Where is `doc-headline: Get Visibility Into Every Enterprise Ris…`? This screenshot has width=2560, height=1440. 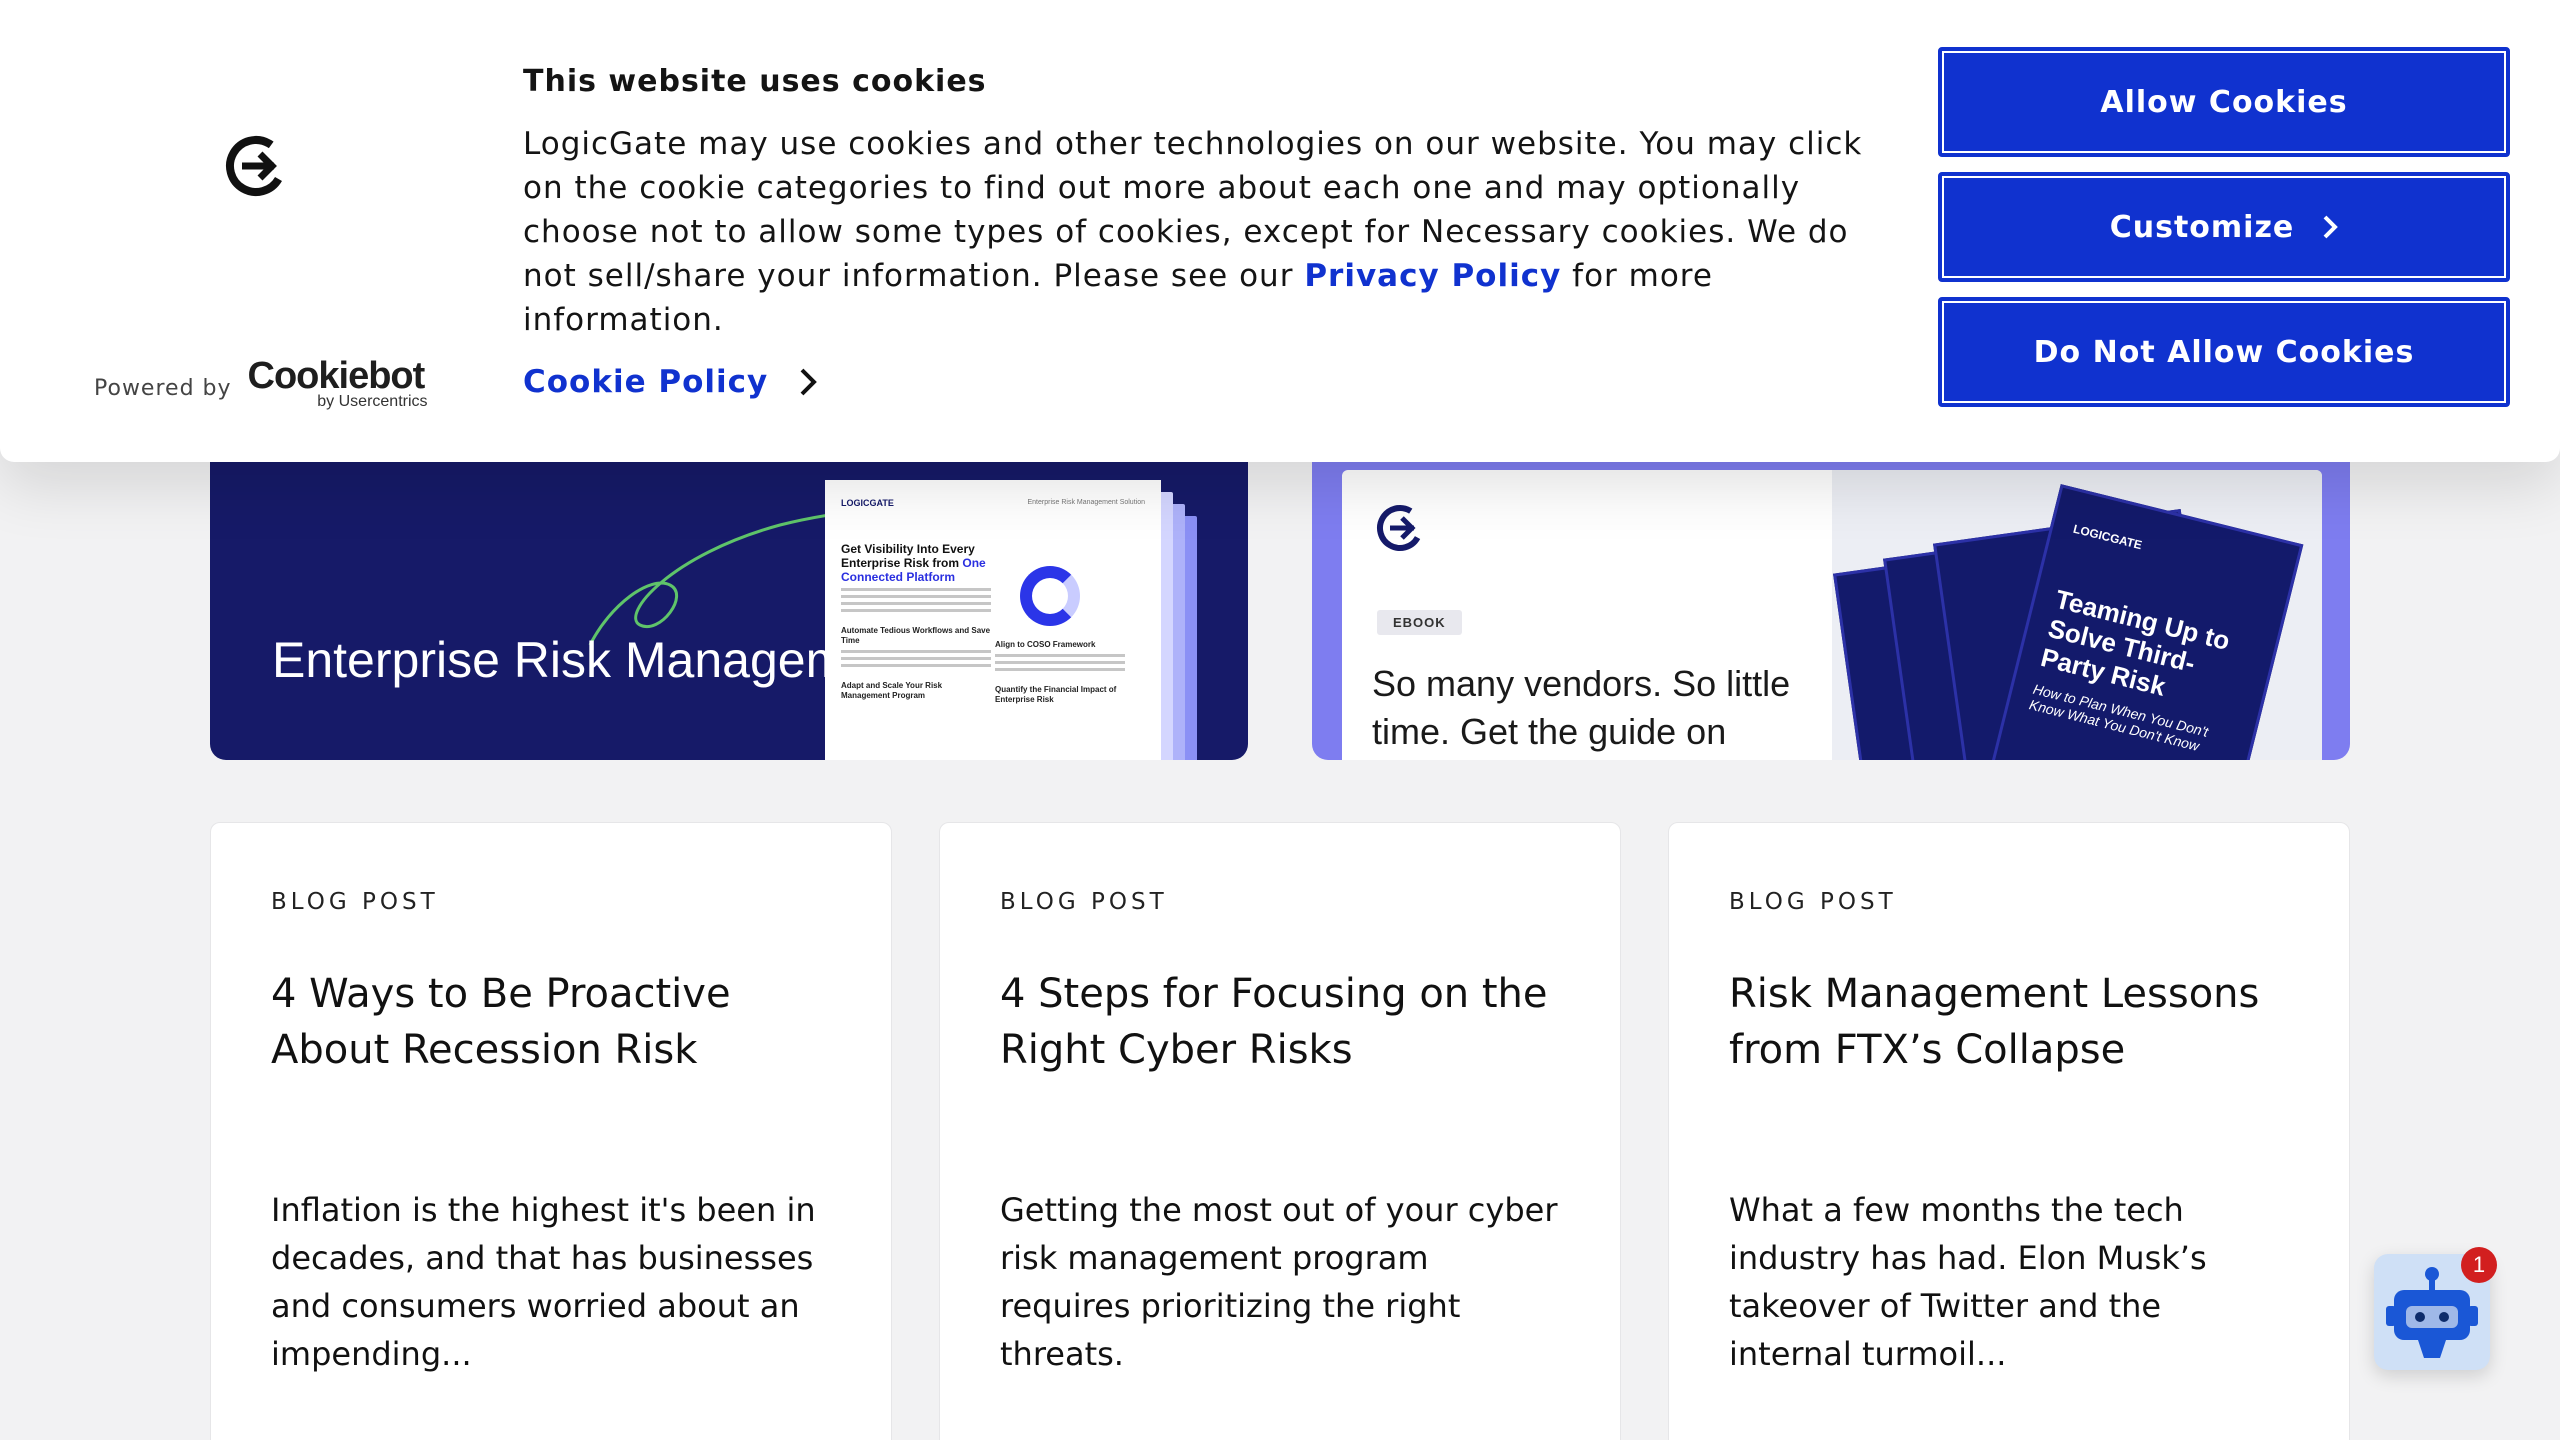 doc-headline: Get Visibility Into Every Enterprise Ris… is located at coordinates (913, 563).